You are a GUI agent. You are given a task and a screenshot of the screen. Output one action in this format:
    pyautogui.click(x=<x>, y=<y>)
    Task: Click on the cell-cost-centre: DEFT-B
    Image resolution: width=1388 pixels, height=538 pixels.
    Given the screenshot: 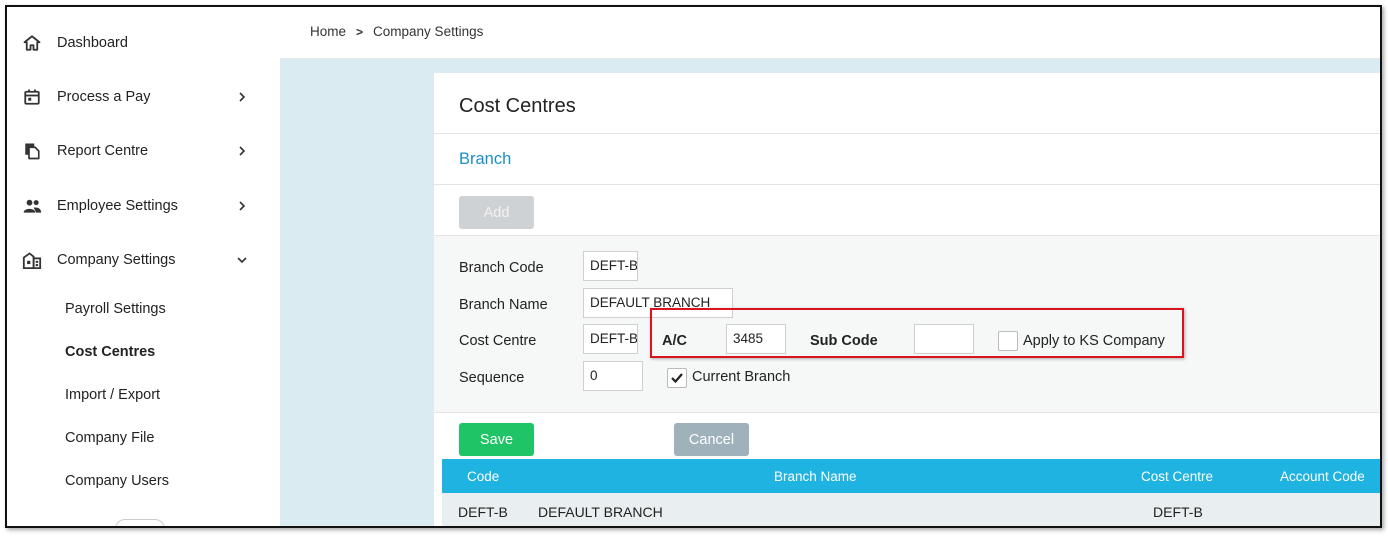 What is the action you would take?
    pyautogui.click(x=1178, y=512)
    